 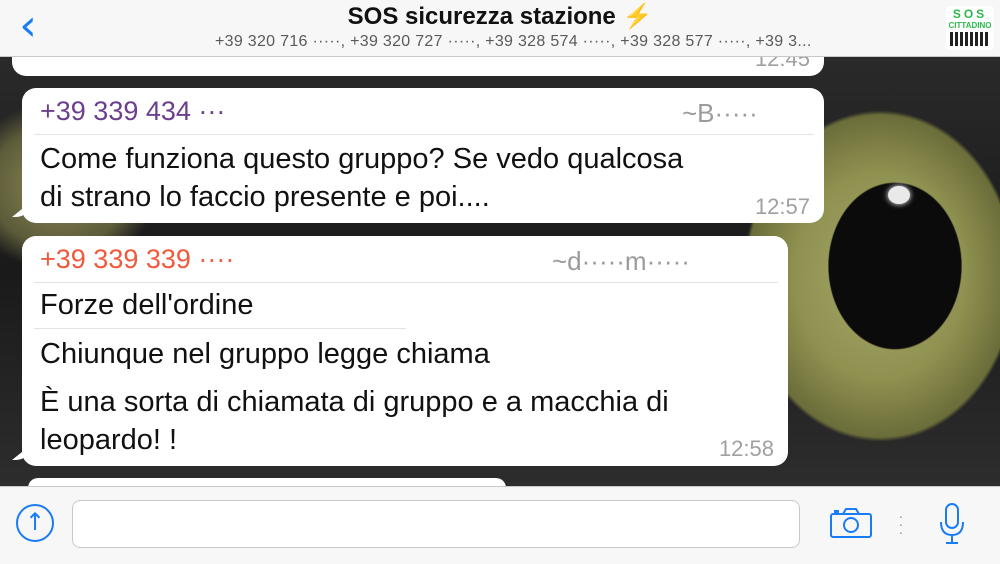 What do you see at coordinates (970, 14) in the screenshot?
I see `avatar-logo-text: SOS` at bounding box center [970, 14].